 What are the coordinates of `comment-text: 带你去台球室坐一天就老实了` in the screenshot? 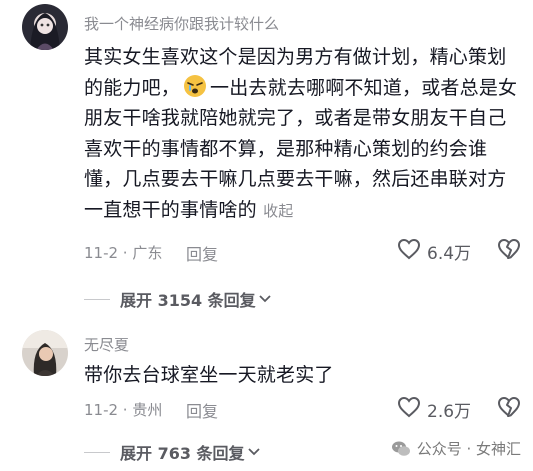 It's located at (209, 375).